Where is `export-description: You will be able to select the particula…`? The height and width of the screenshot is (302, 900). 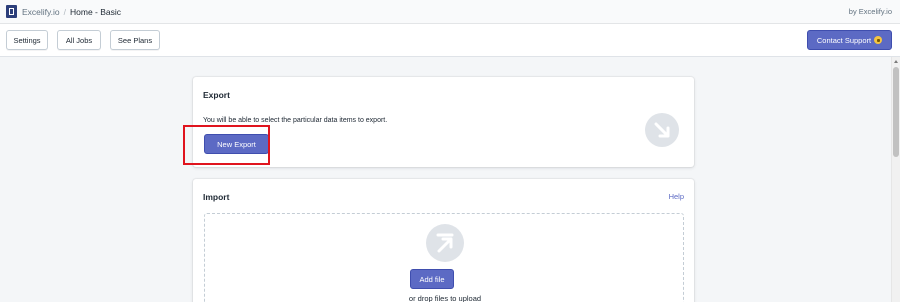
export-description: You will be able to select the particula… is located at coordinates (295, 120).